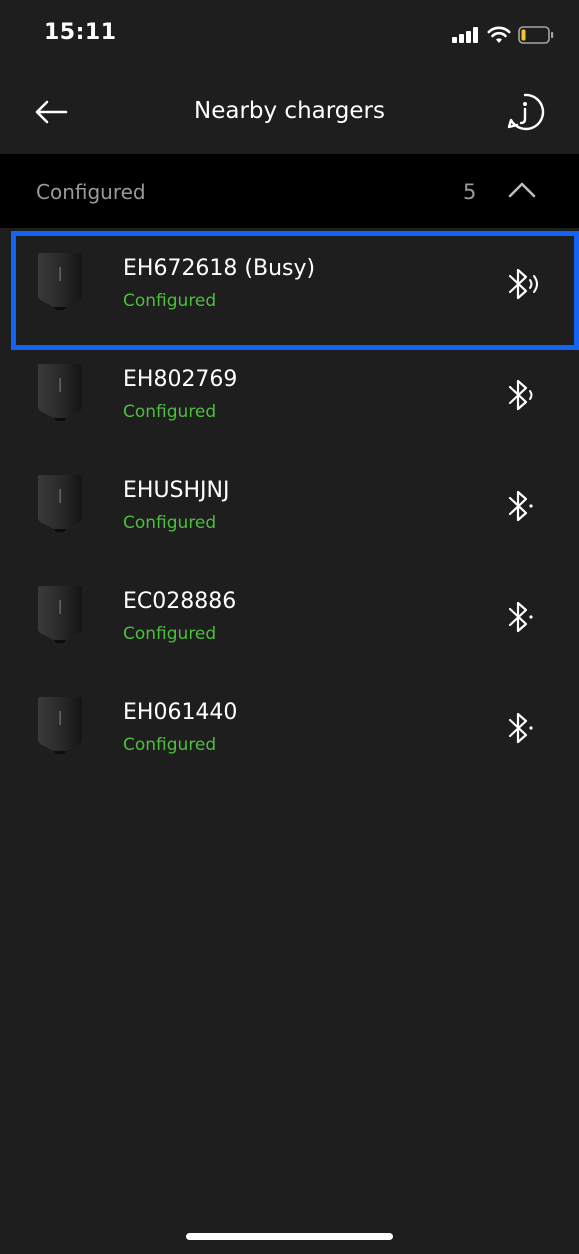 This screenshot has height=1254, width=579. I want to click on charger-name: EH672618 (Busy), so click(219, 268).